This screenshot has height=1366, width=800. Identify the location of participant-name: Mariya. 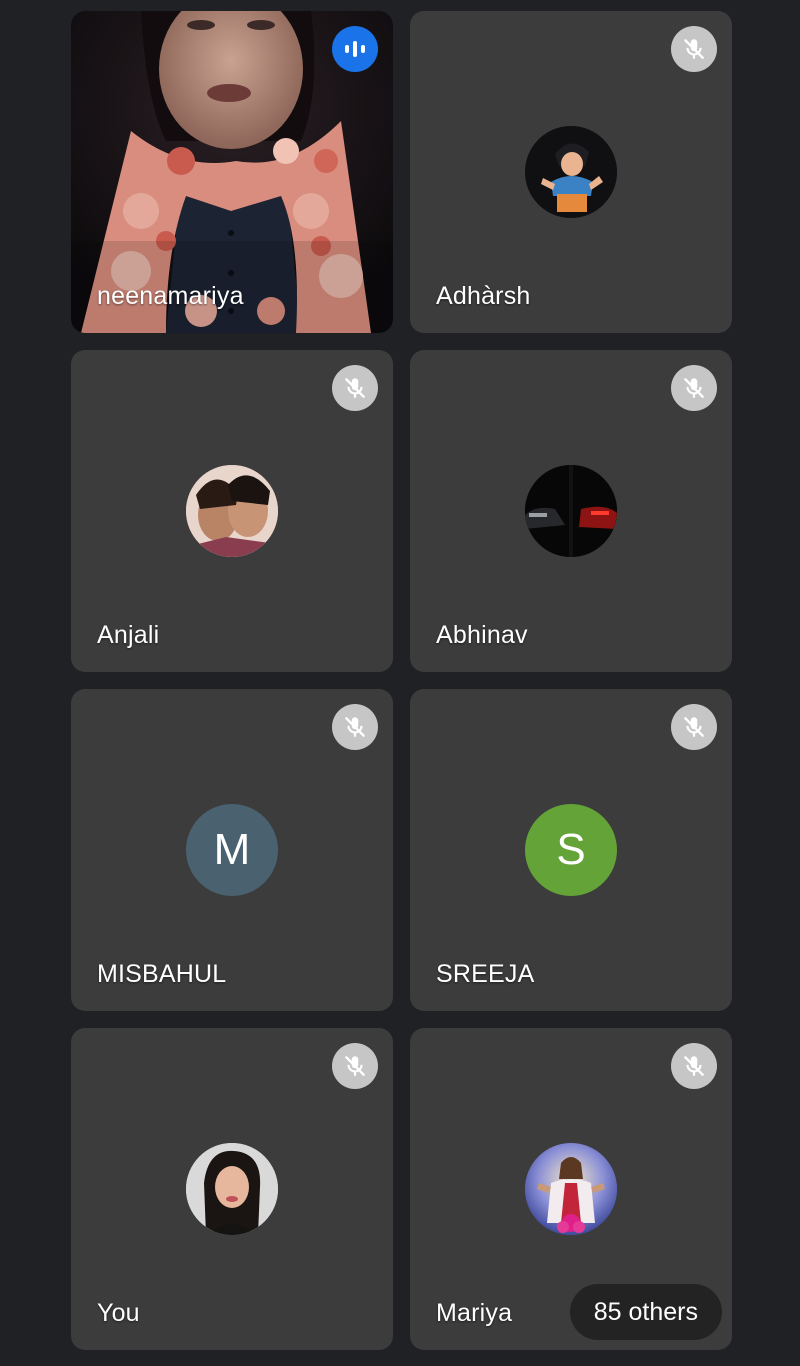
(474, 1313).